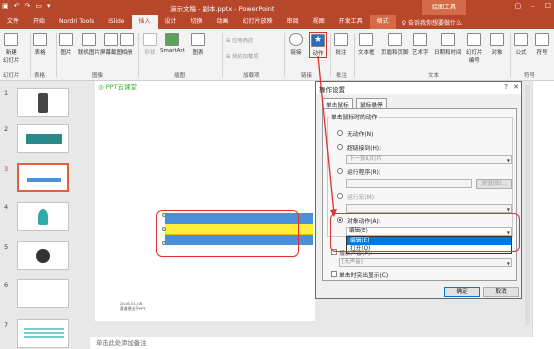 This screenshot has width=554, height=349. Describe the element at coordinates (425, 232) in the screenshot. I see `highlight-object-action-annotation` at that location.